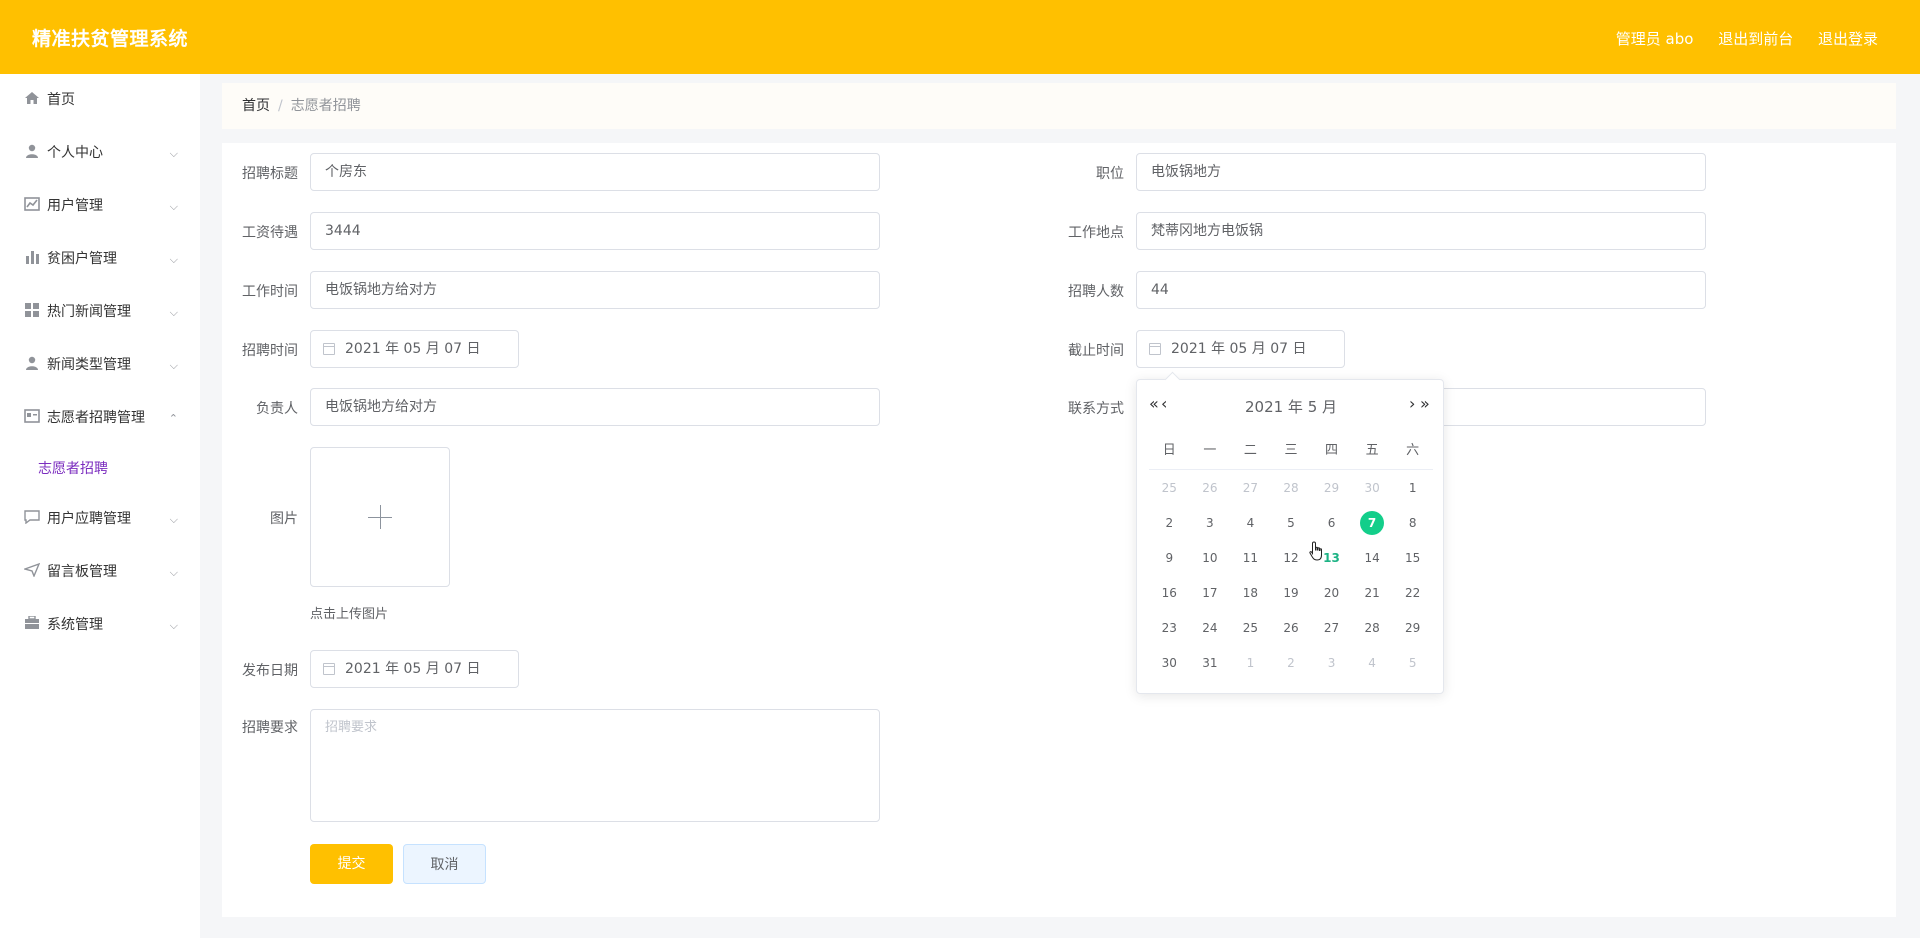 The width and height of the screenshot is (1920, 938). Describe the element at coordinates (595, 407) in the screenshot. I see `owner-input: 电饭锅地方给对方` at that location.